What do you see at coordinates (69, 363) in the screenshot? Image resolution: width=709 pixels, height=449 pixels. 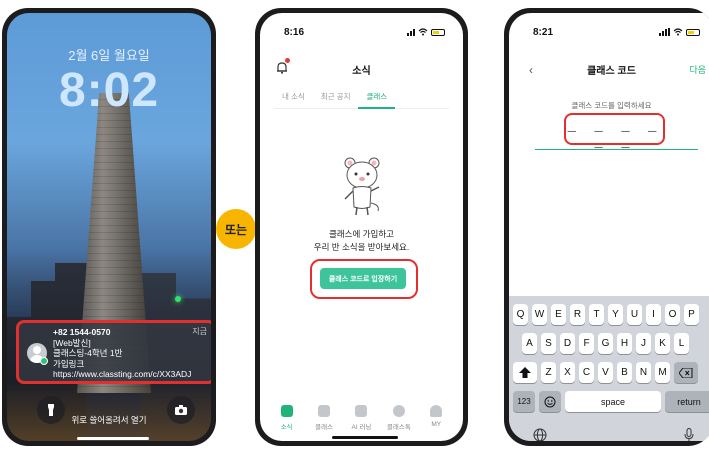 I see `notification-line: 가입링크` at bounding box center [69, 363].